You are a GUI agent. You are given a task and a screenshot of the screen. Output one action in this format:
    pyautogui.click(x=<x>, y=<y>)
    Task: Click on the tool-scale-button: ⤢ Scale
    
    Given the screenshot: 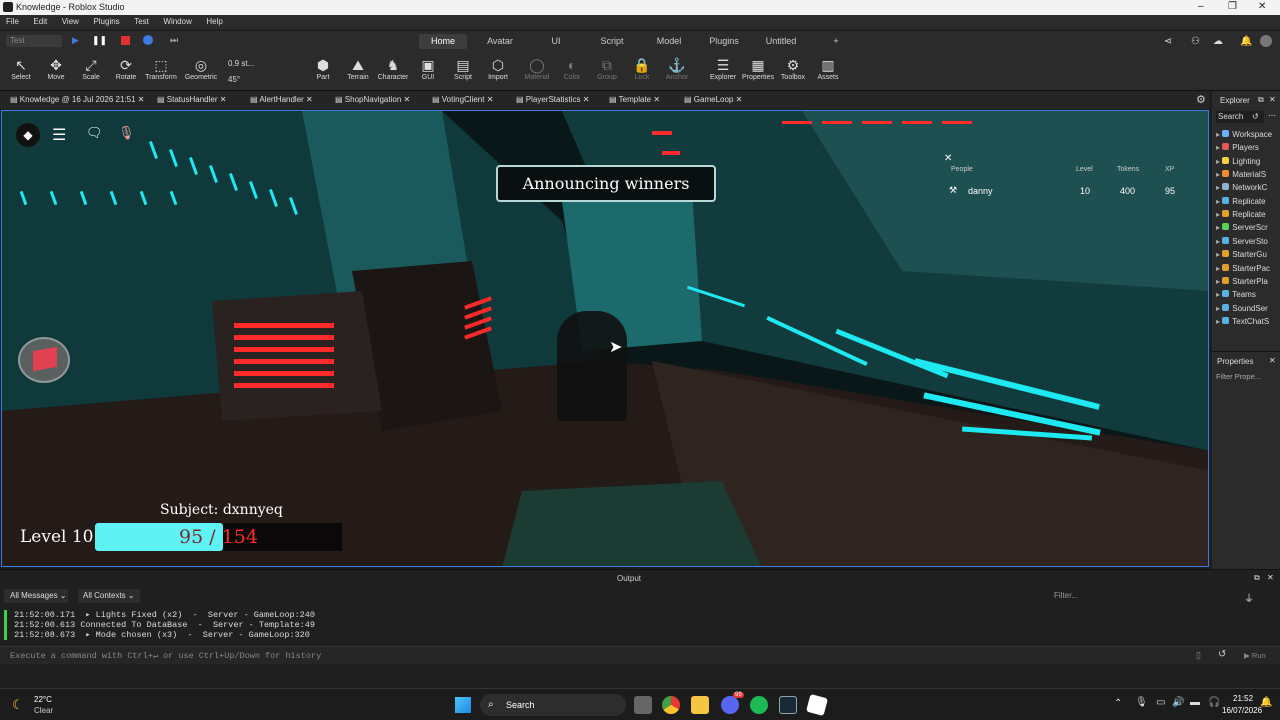 What is the action you would take?
    pyautogui.click(x=91, y=69)
    